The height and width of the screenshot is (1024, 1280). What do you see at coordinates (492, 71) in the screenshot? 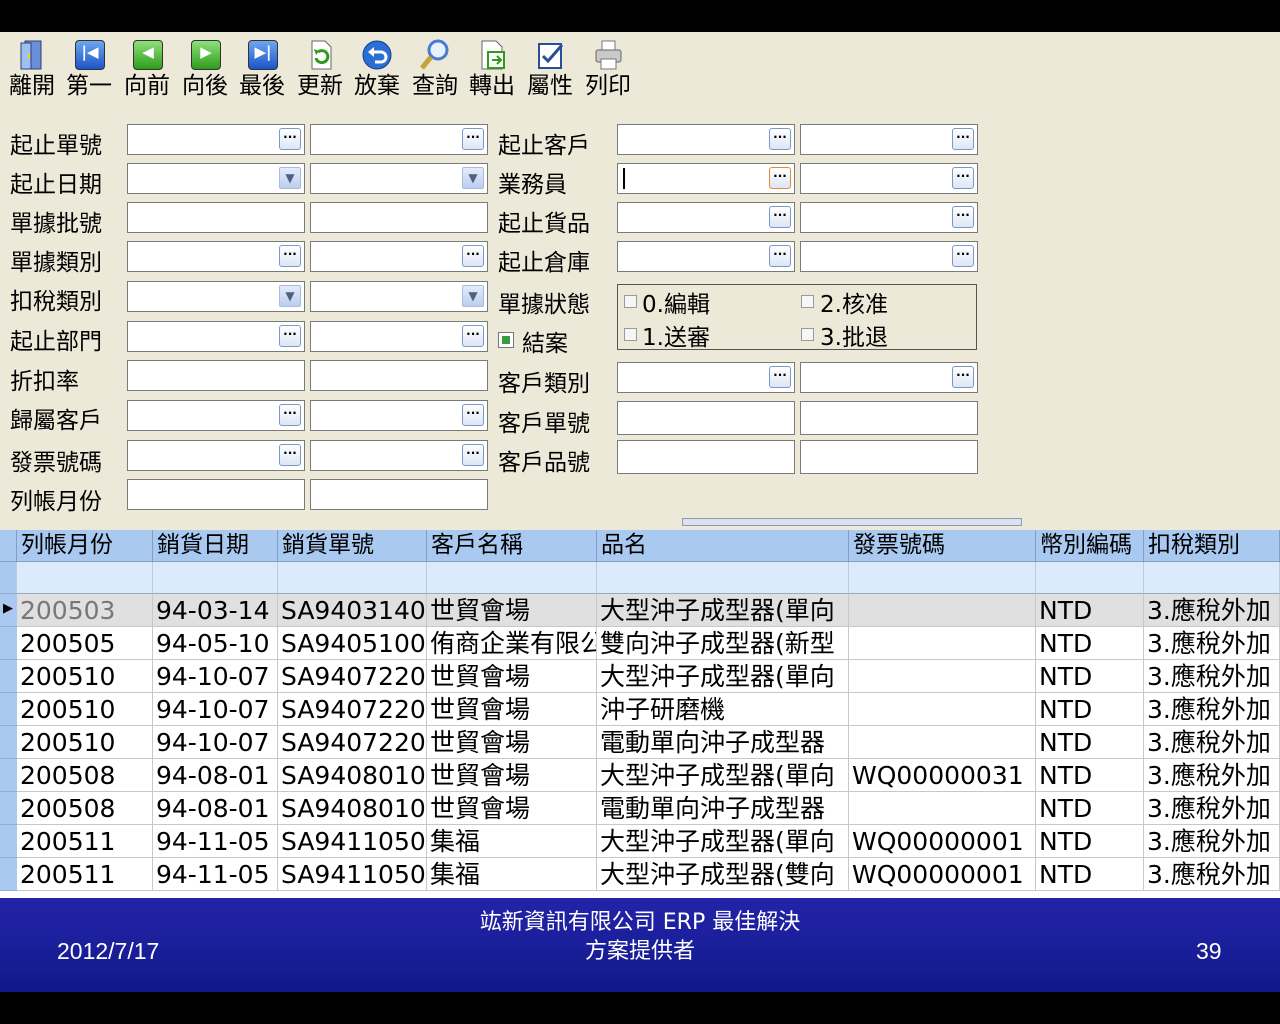
I see `export-button: 轉出` at bounding box center [492, 71].